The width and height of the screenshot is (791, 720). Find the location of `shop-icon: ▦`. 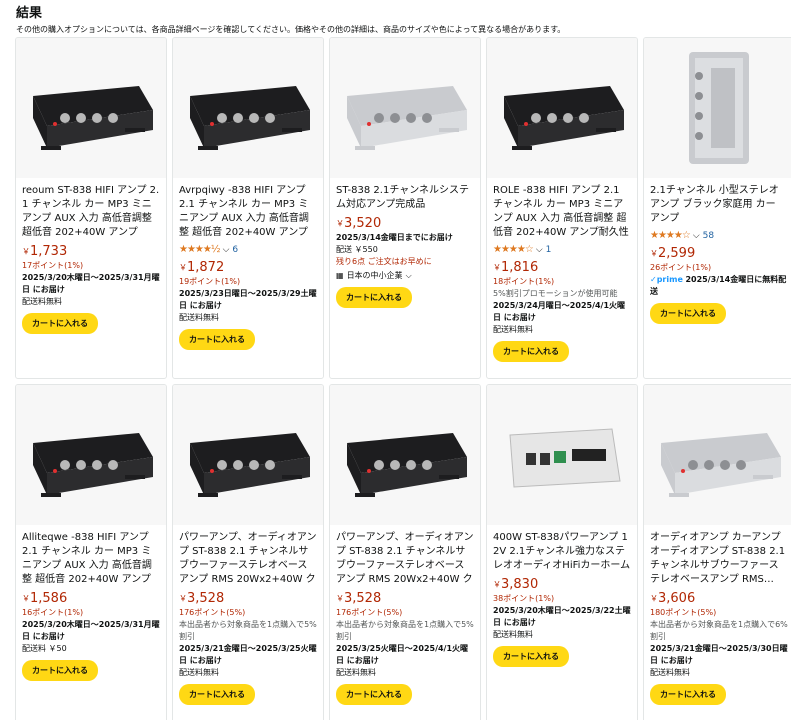

shop-icon: ▦ is located at coordinates (340, 275).